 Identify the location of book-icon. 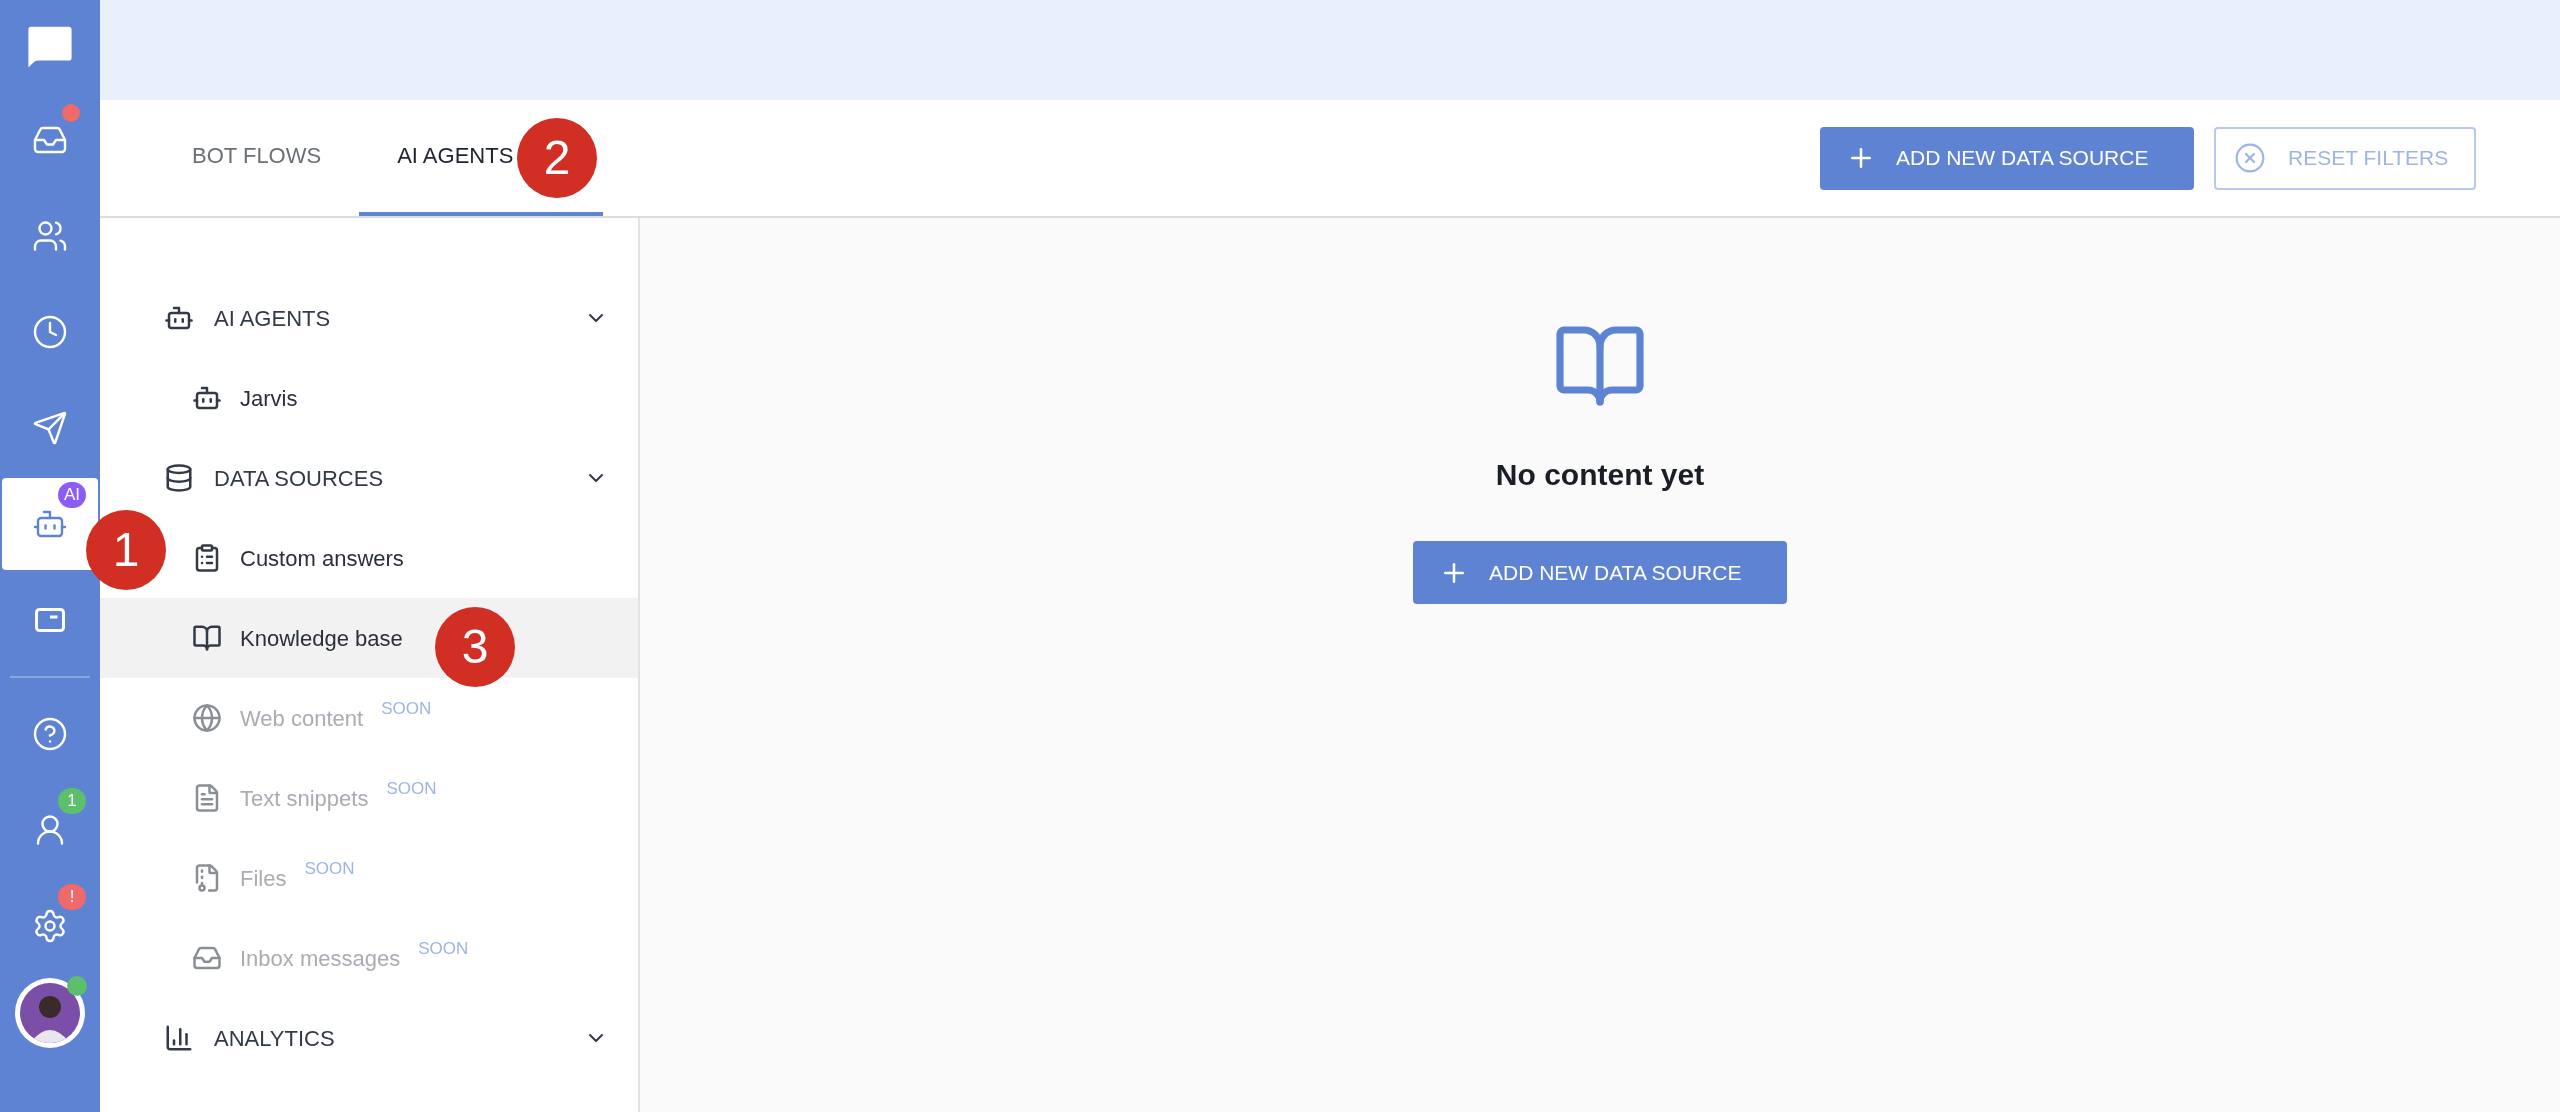
(207, 638).